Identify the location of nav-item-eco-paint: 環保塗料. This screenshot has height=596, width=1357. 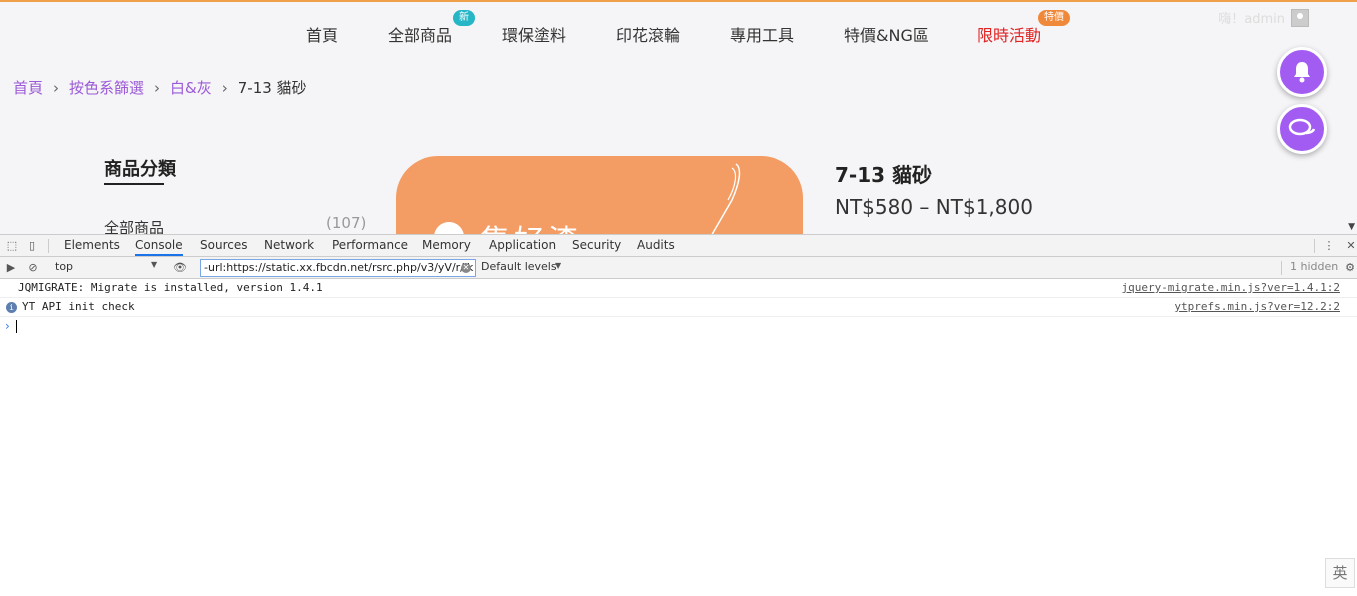
(534, 34).